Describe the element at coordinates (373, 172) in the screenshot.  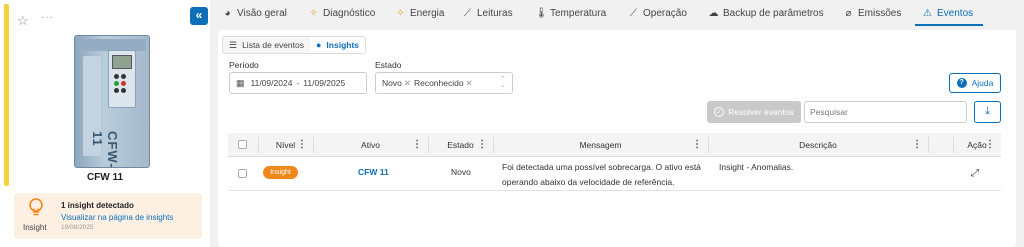
I see `asset-link: CFW 11` at that location.